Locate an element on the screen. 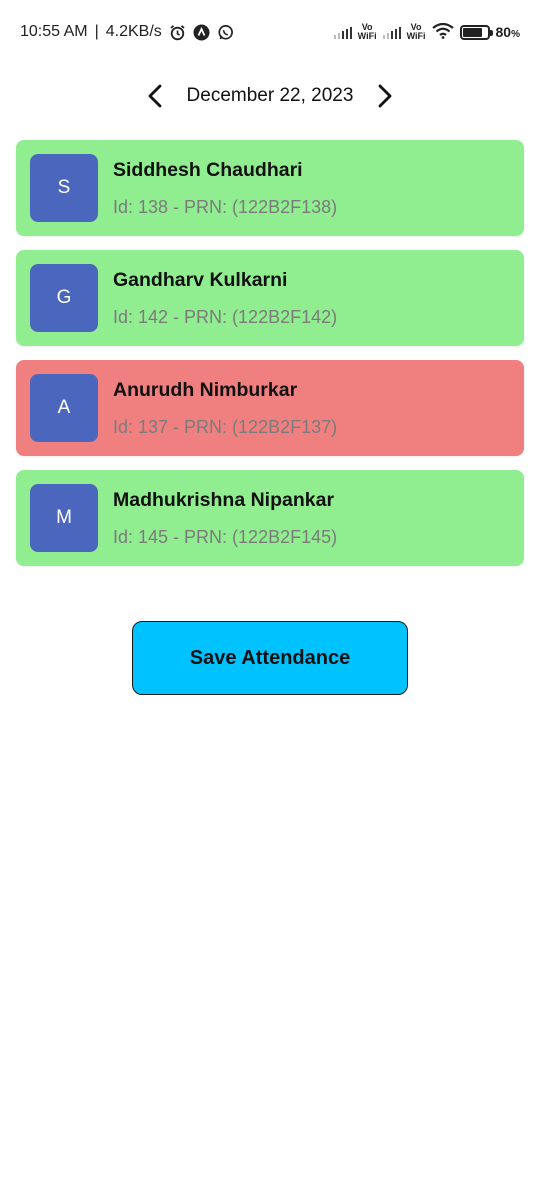  student-name: Siddhesh Chaudhari is located at coordinates (208, 169).